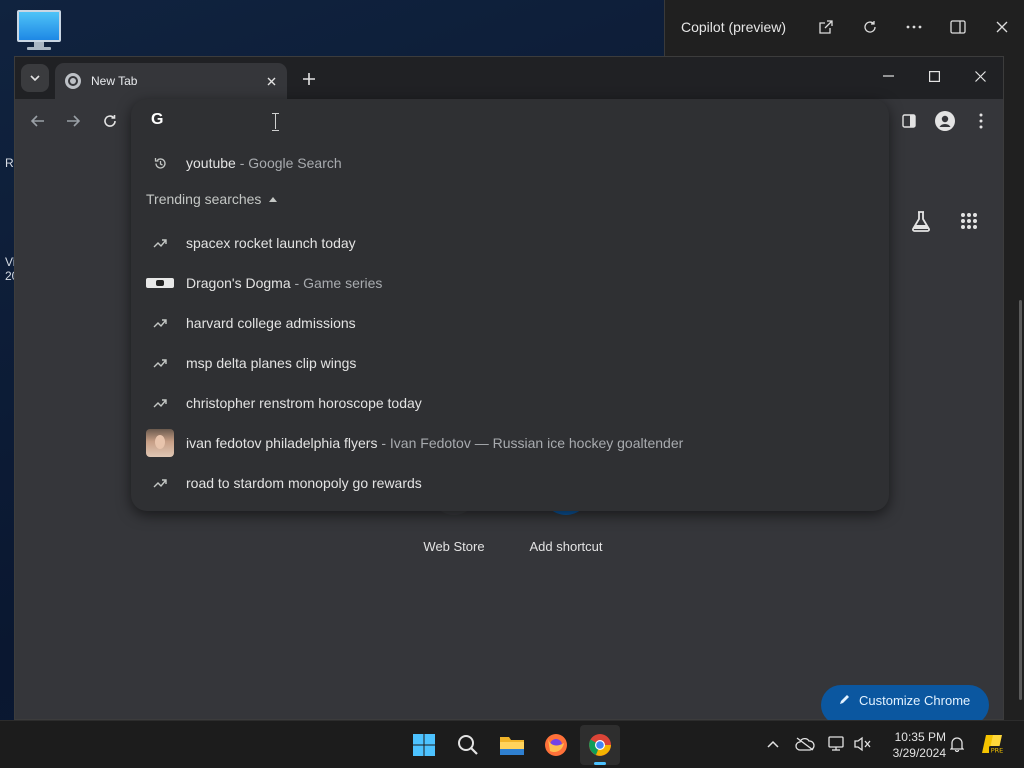 The image size is (1024, 768). I want to click on computer-icon, so click(39, 30).